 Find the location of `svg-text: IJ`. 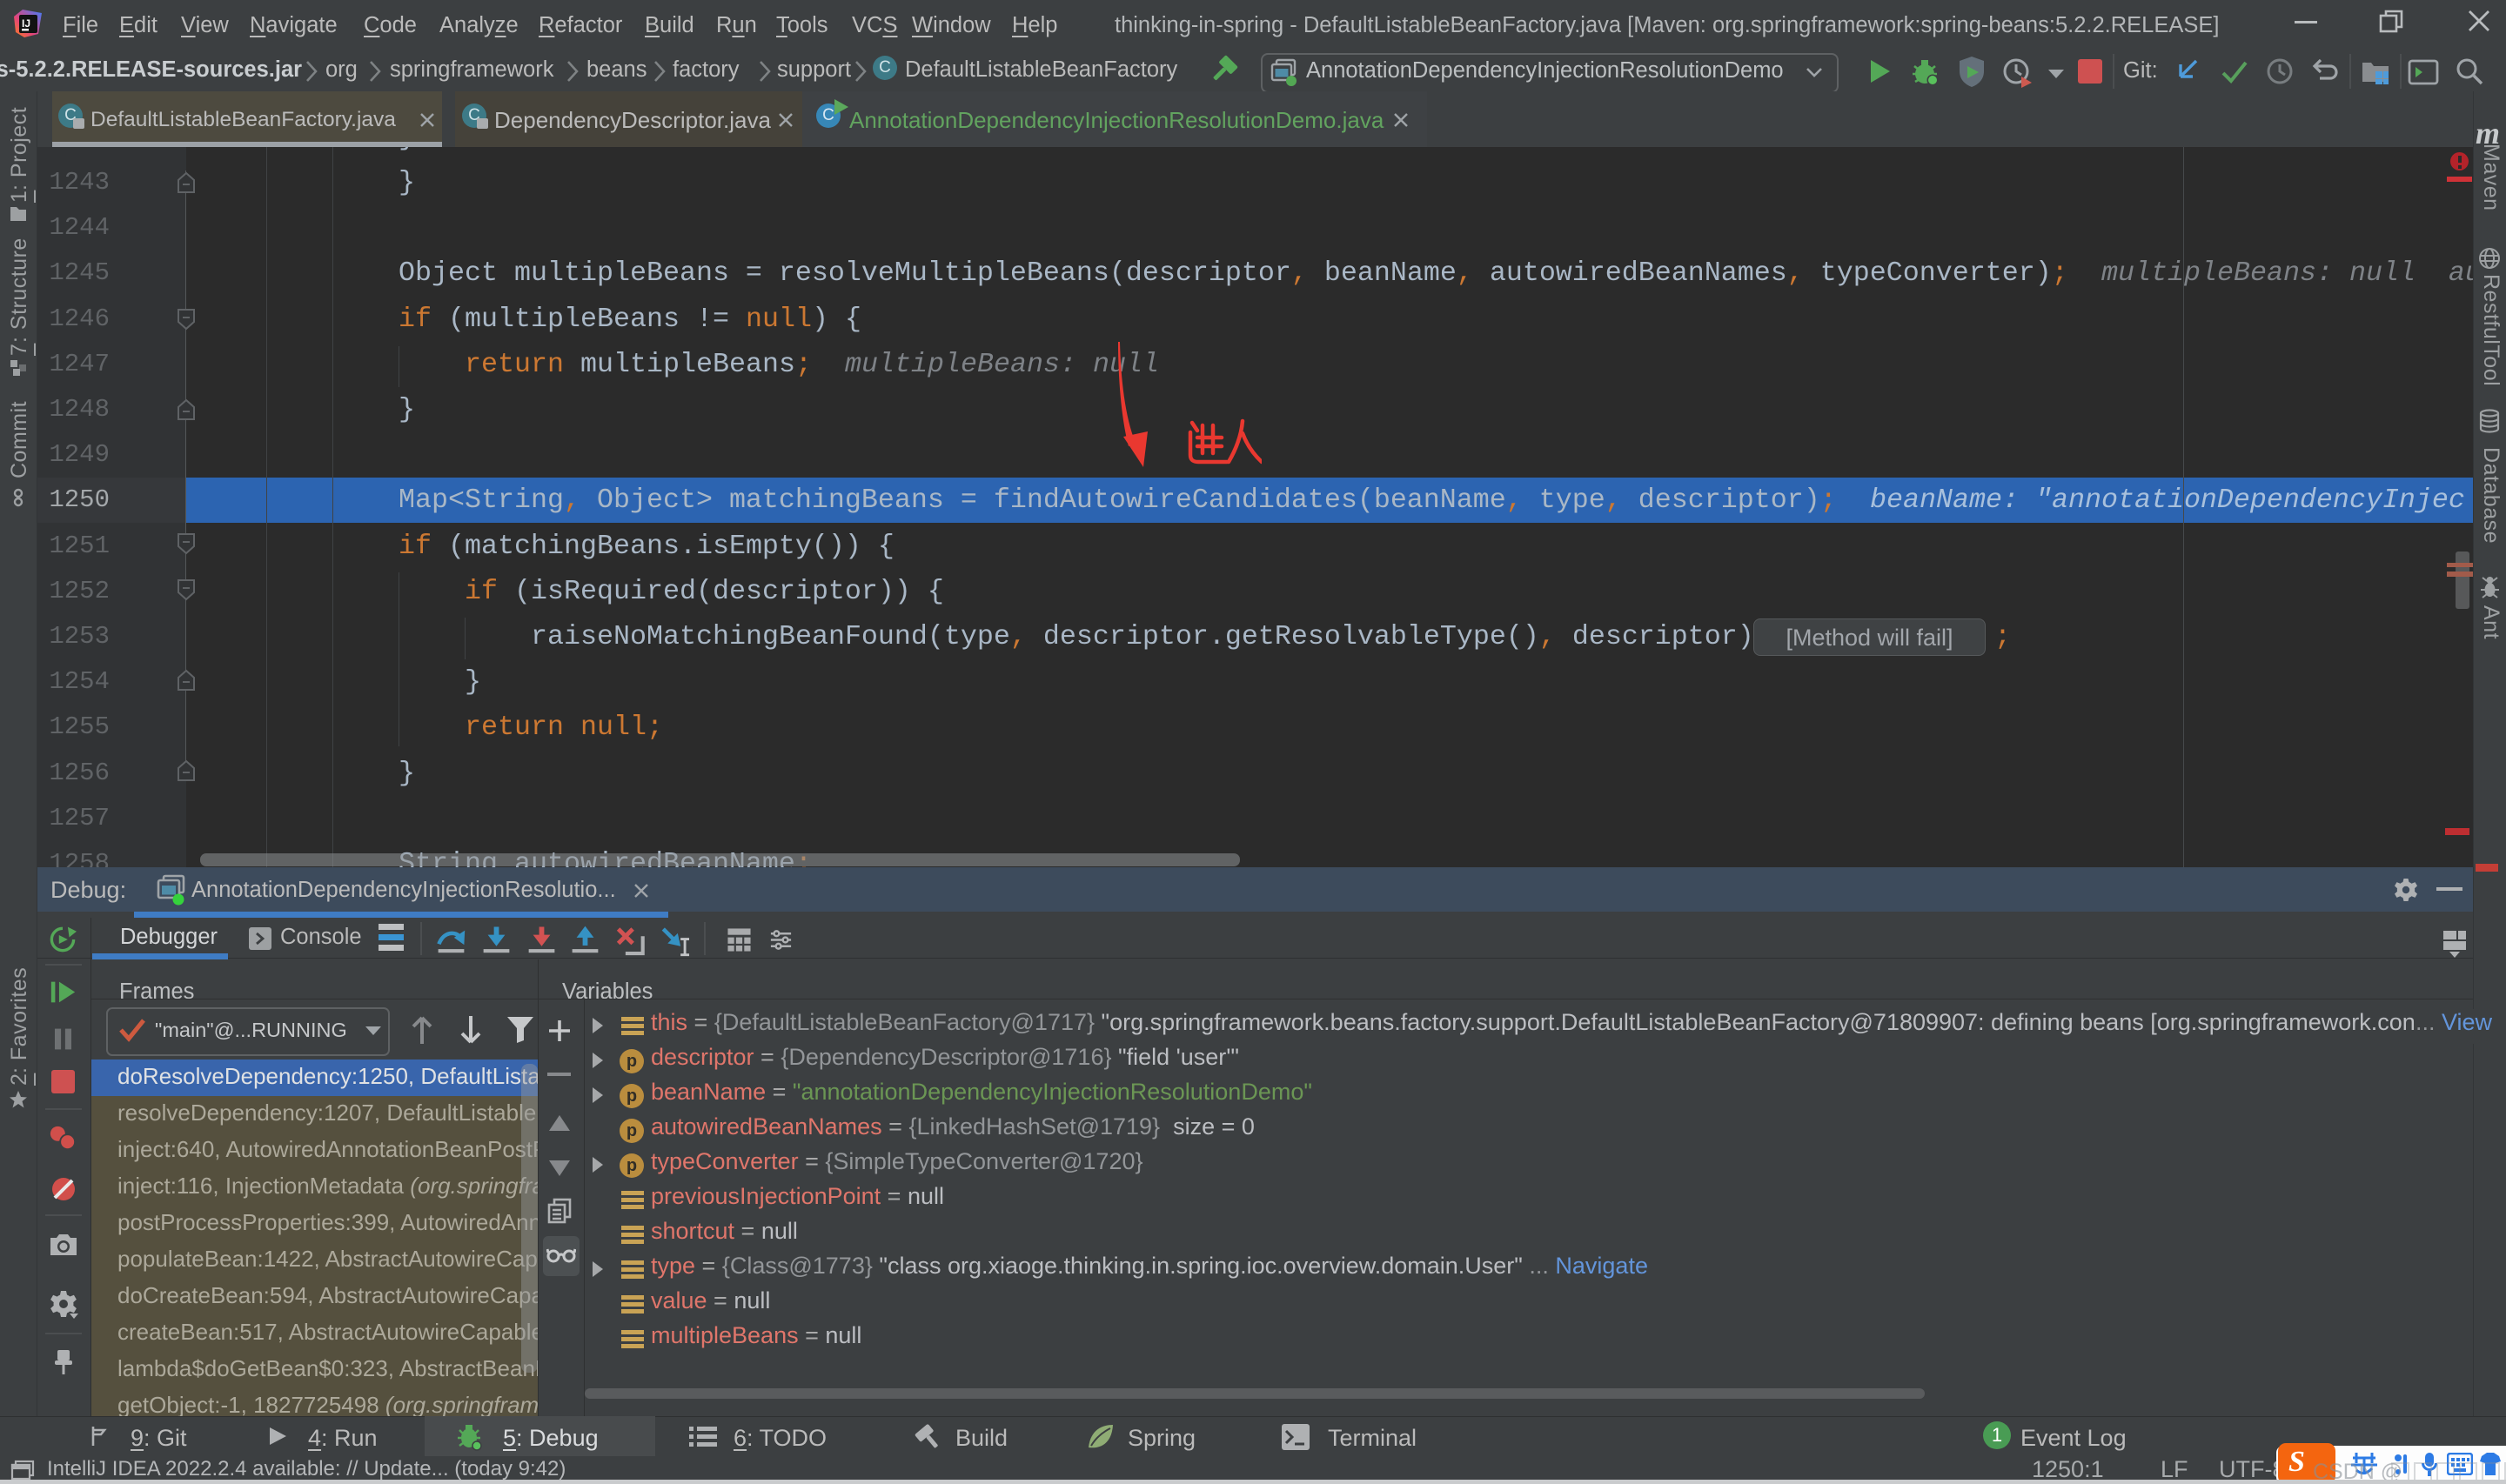

svg-text: IJ is located at coordinates (26, 23).